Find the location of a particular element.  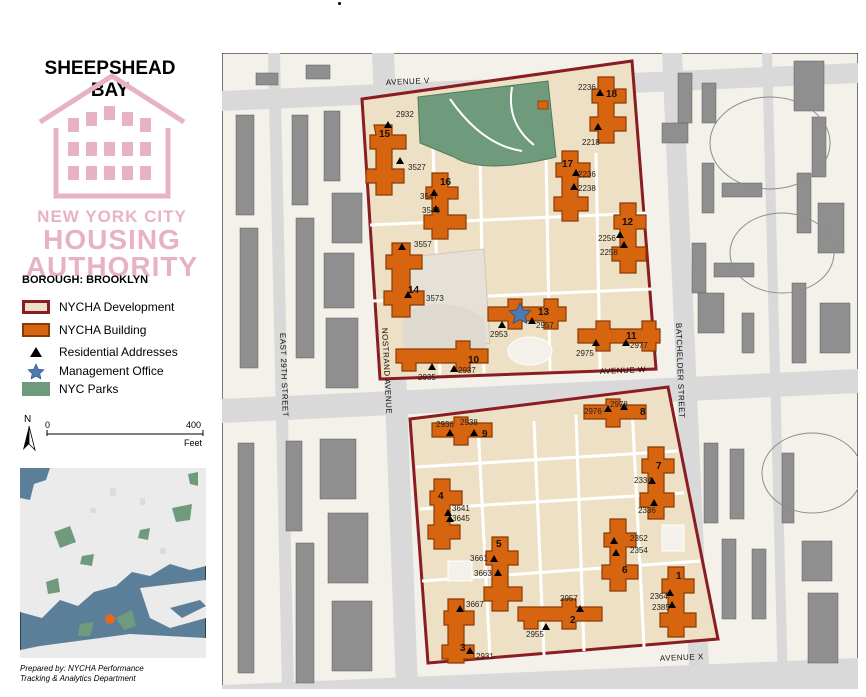

legend-office: Management Office is located at coordinates (93, 371).